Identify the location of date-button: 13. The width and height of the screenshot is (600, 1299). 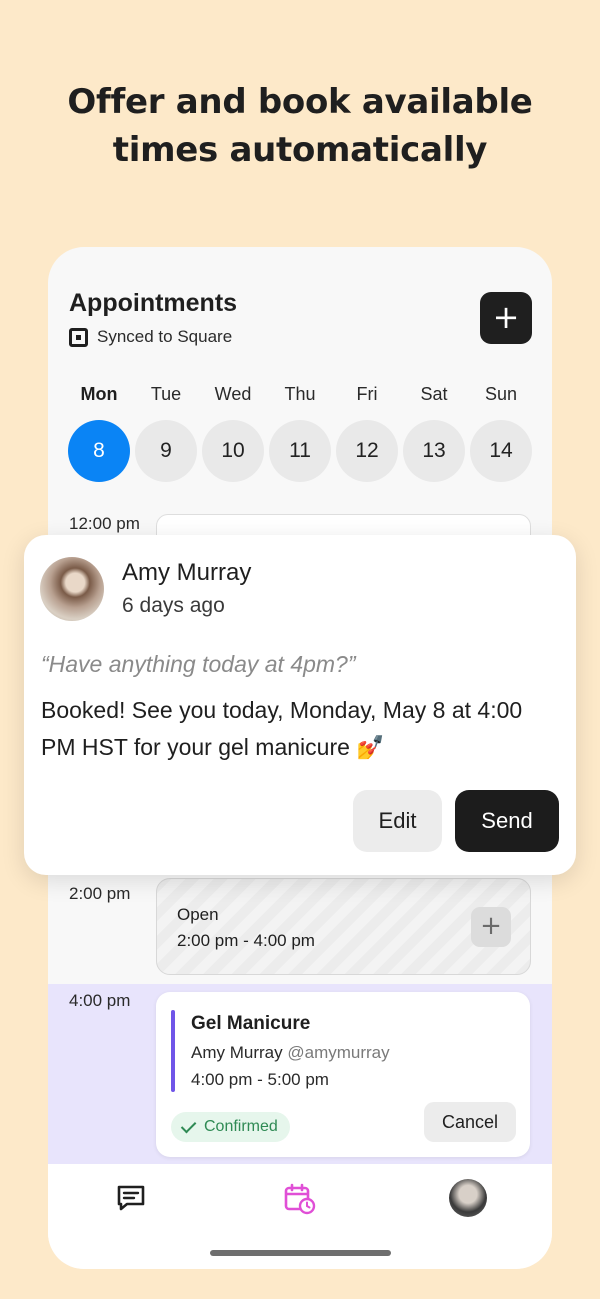
(434, 451).